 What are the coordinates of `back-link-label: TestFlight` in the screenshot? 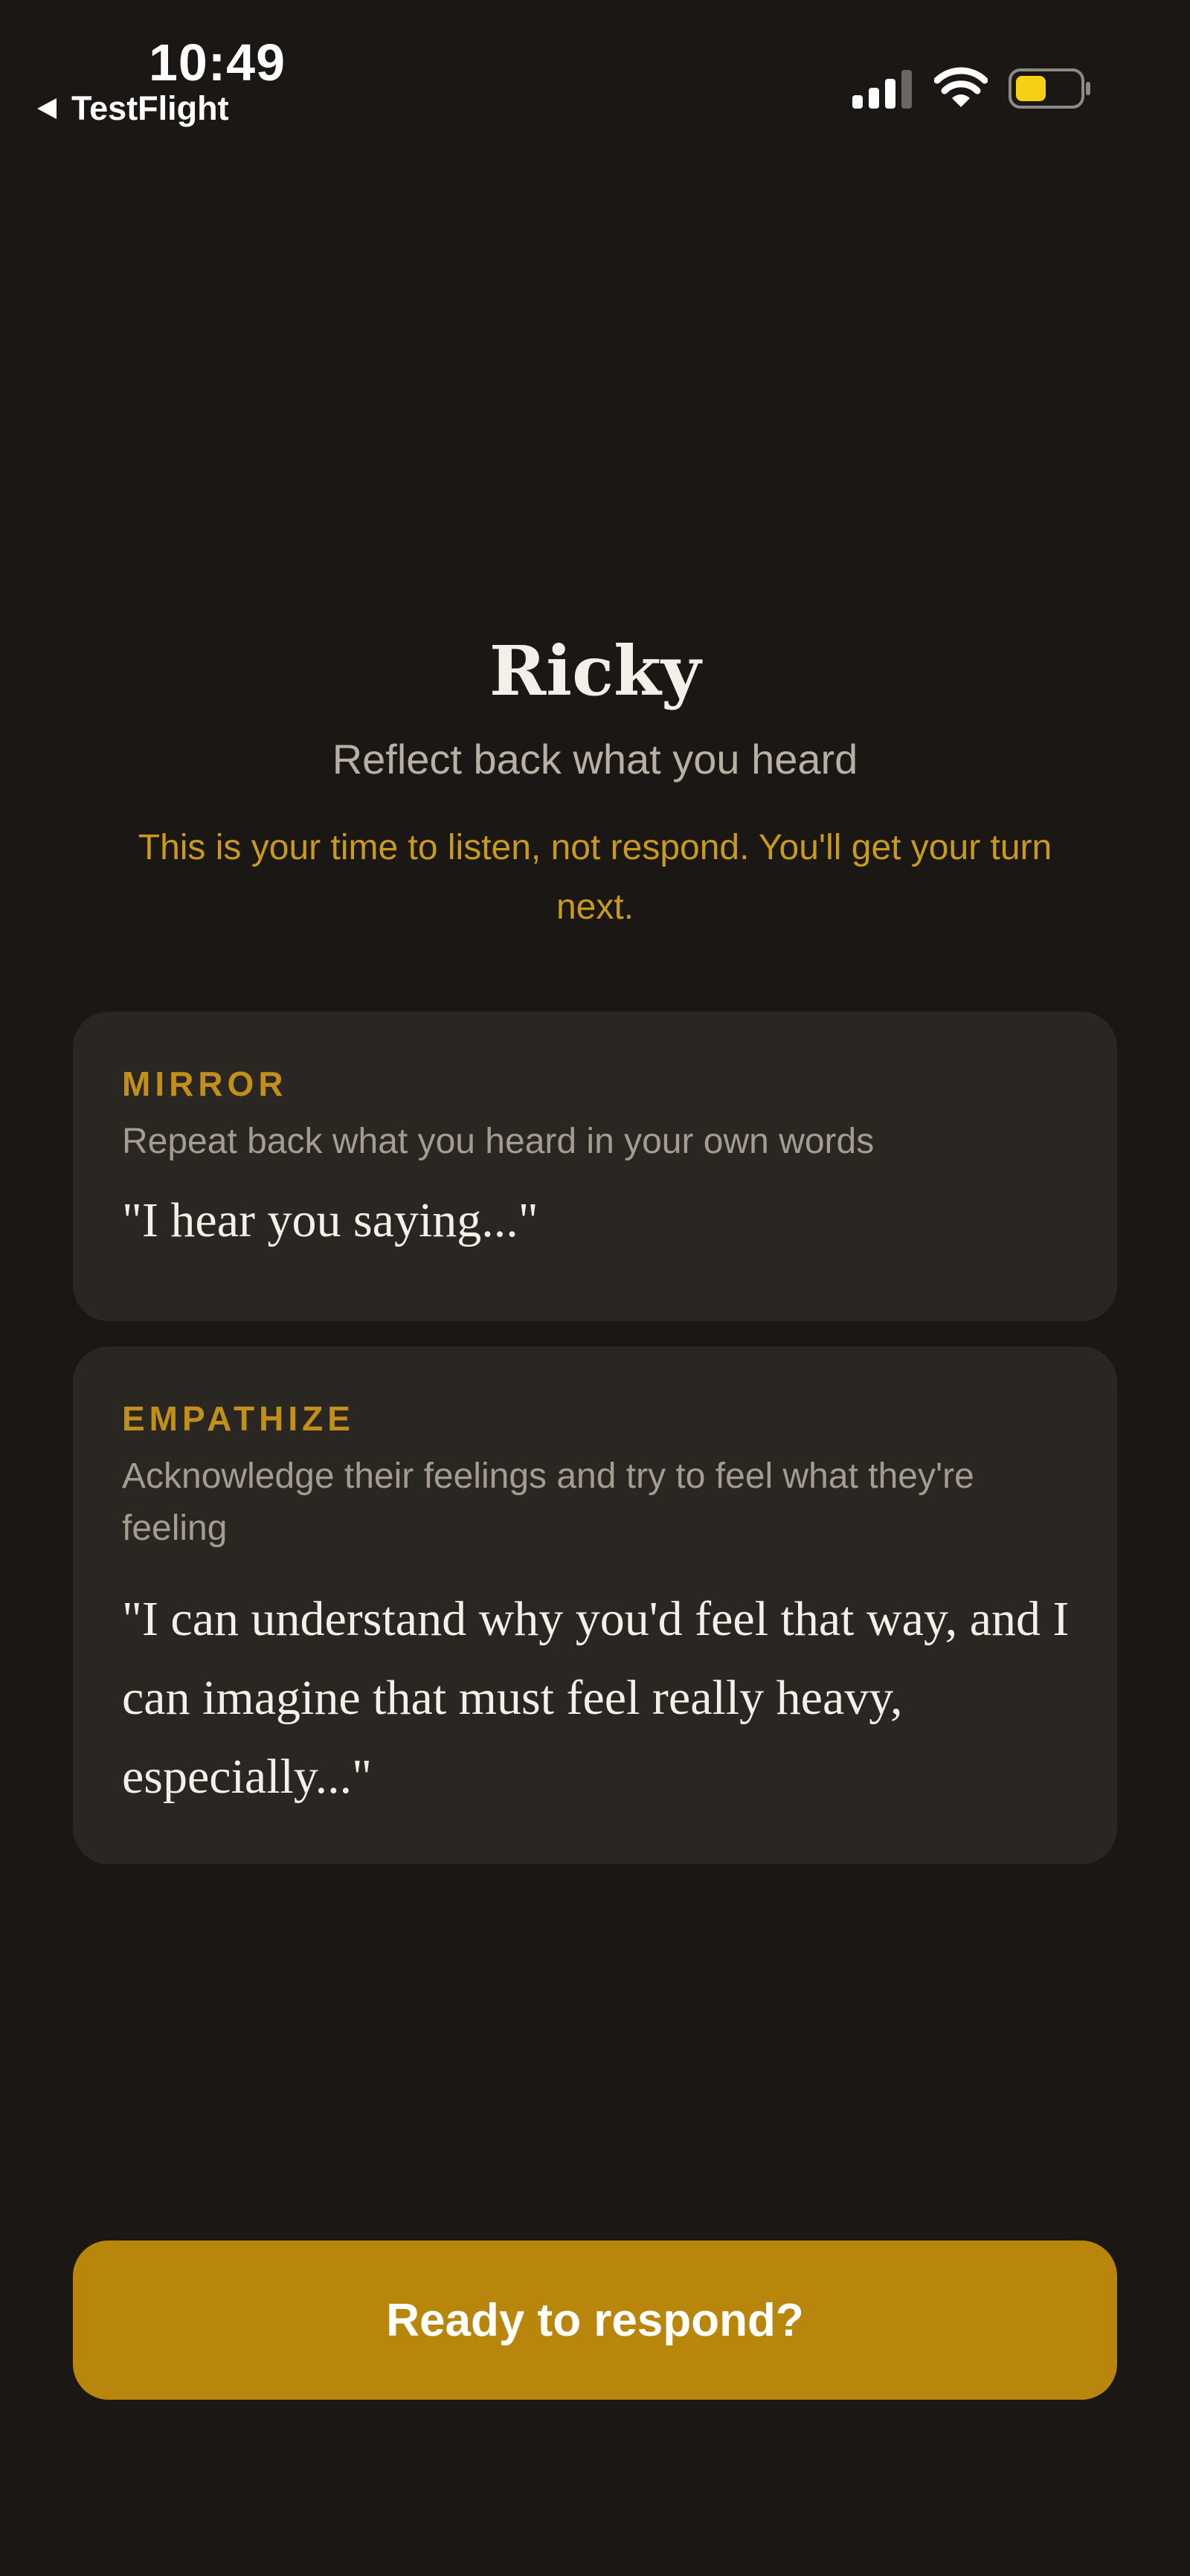 It's located at (150, 108).